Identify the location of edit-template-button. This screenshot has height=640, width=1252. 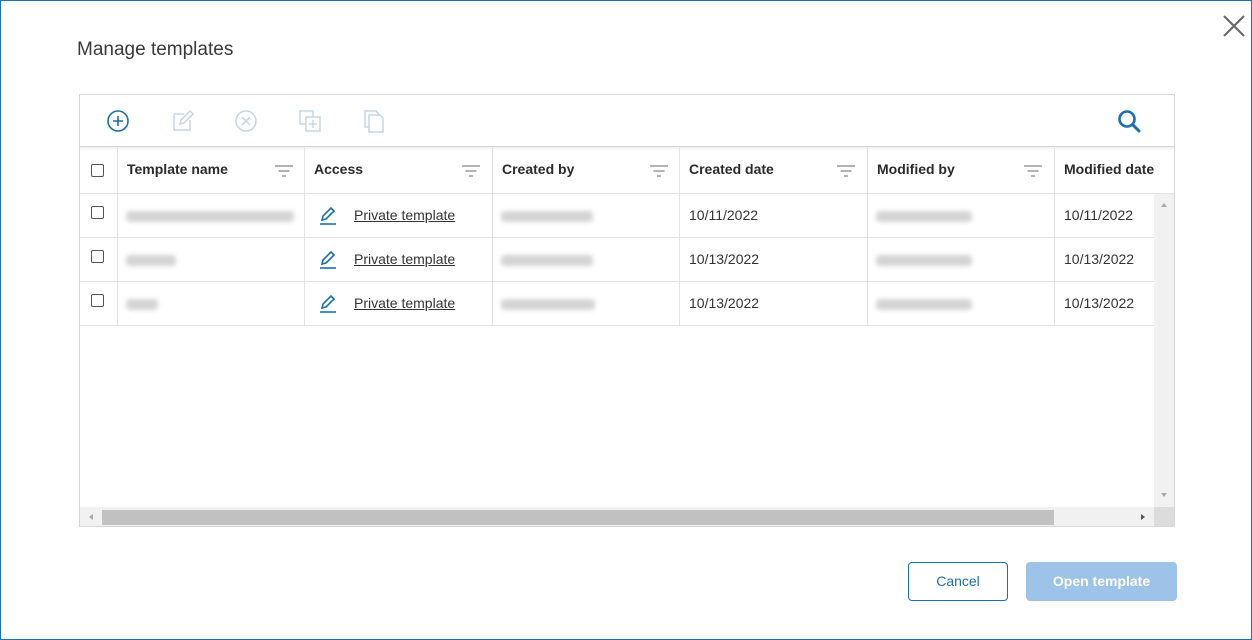
(183, 121).